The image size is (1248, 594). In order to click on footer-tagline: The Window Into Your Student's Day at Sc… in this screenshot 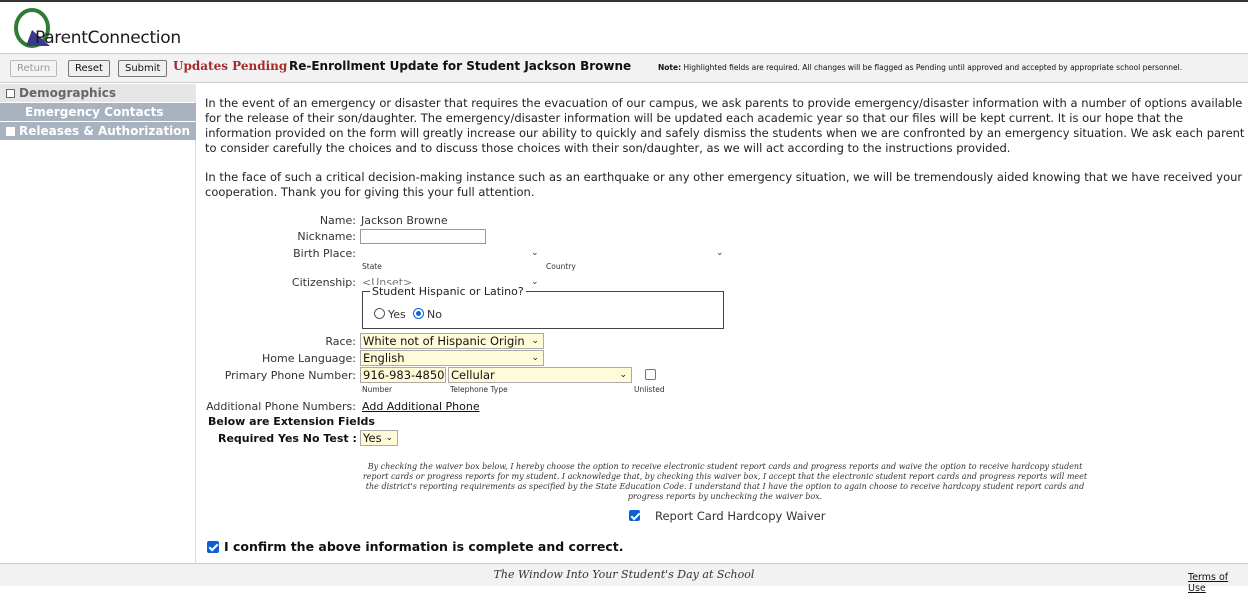, I will do `click(624, 574)`.